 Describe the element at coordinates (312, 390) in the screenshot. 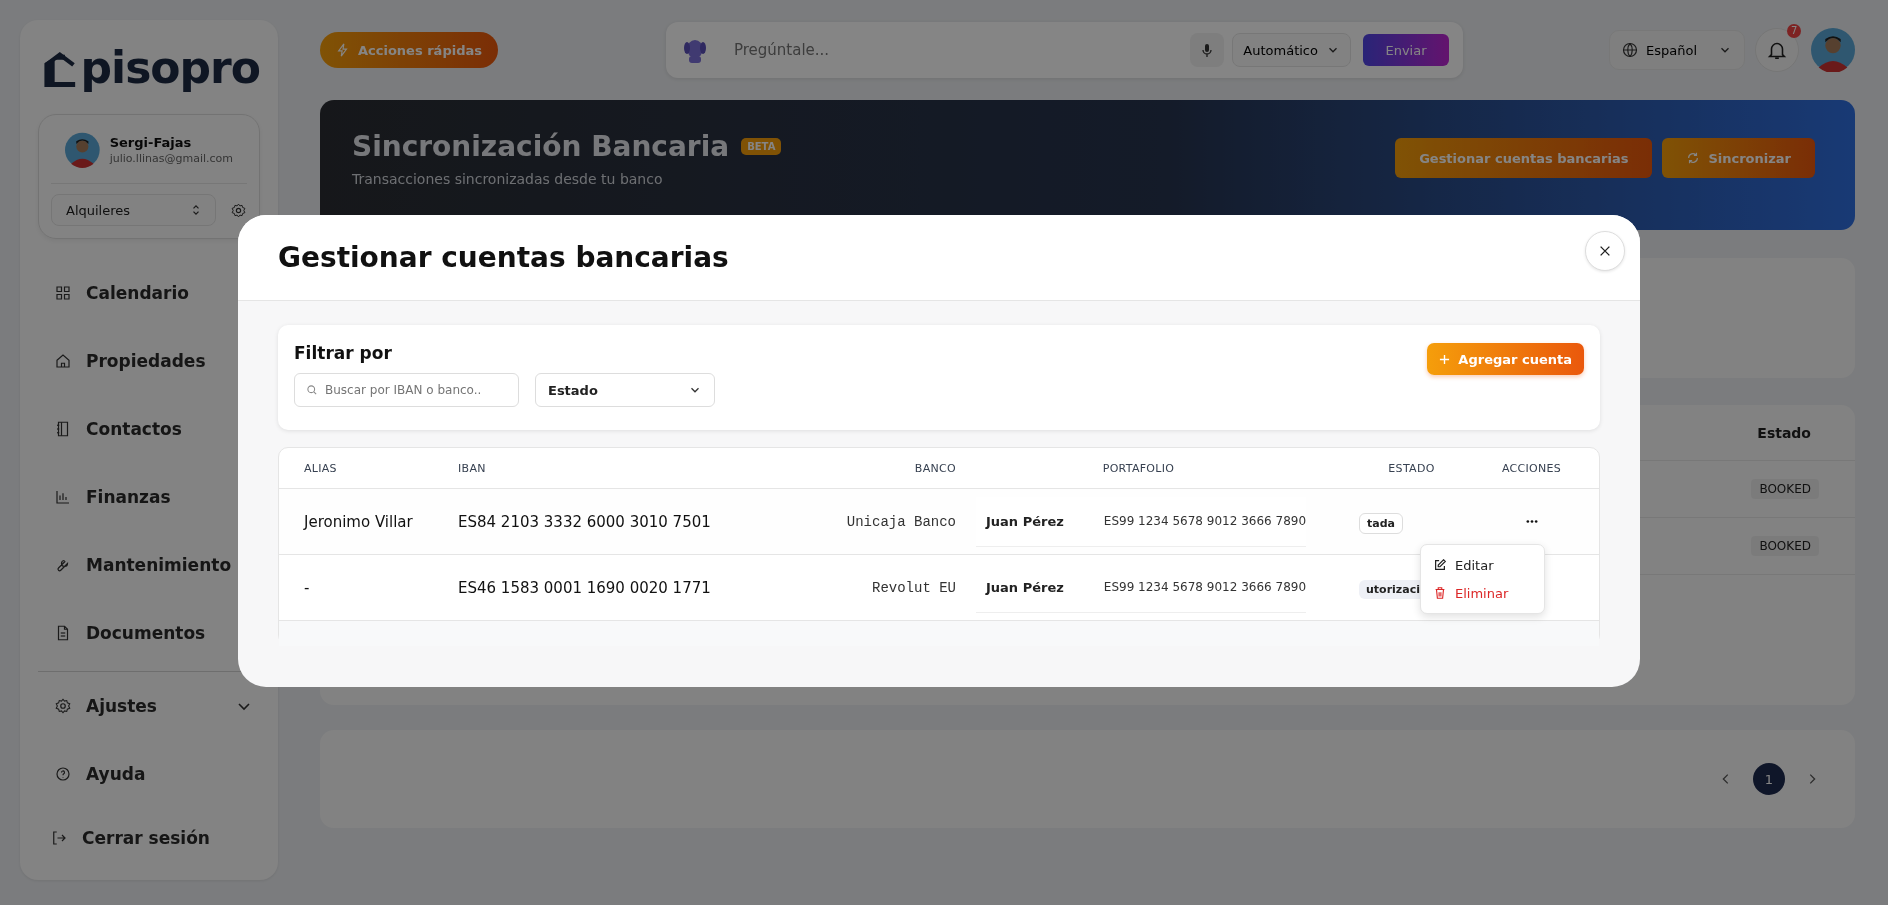

I see `search-icon` at that location.